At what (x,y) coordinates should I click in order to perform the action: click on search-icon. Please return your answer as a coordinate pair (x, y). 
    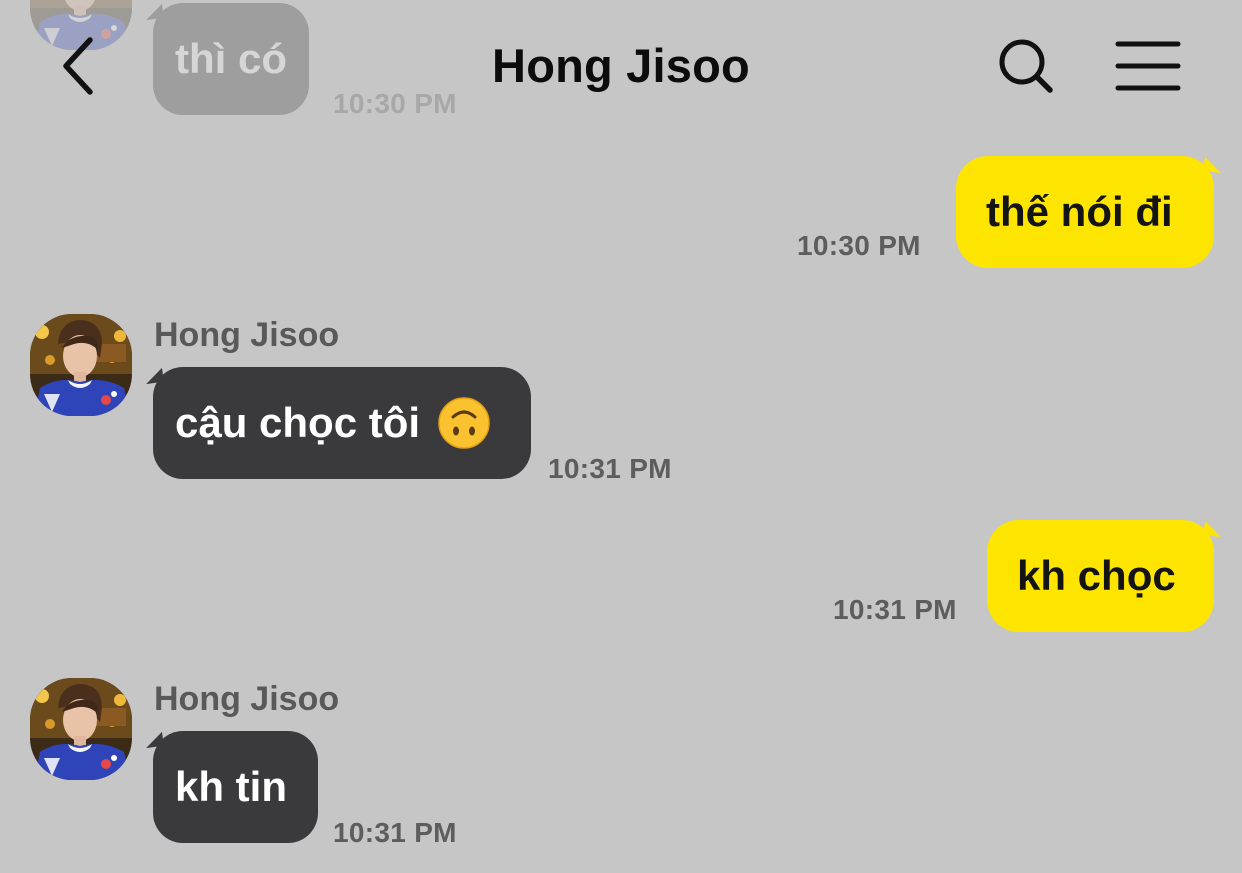
    Looking at the image, I should click on (1026, 66).